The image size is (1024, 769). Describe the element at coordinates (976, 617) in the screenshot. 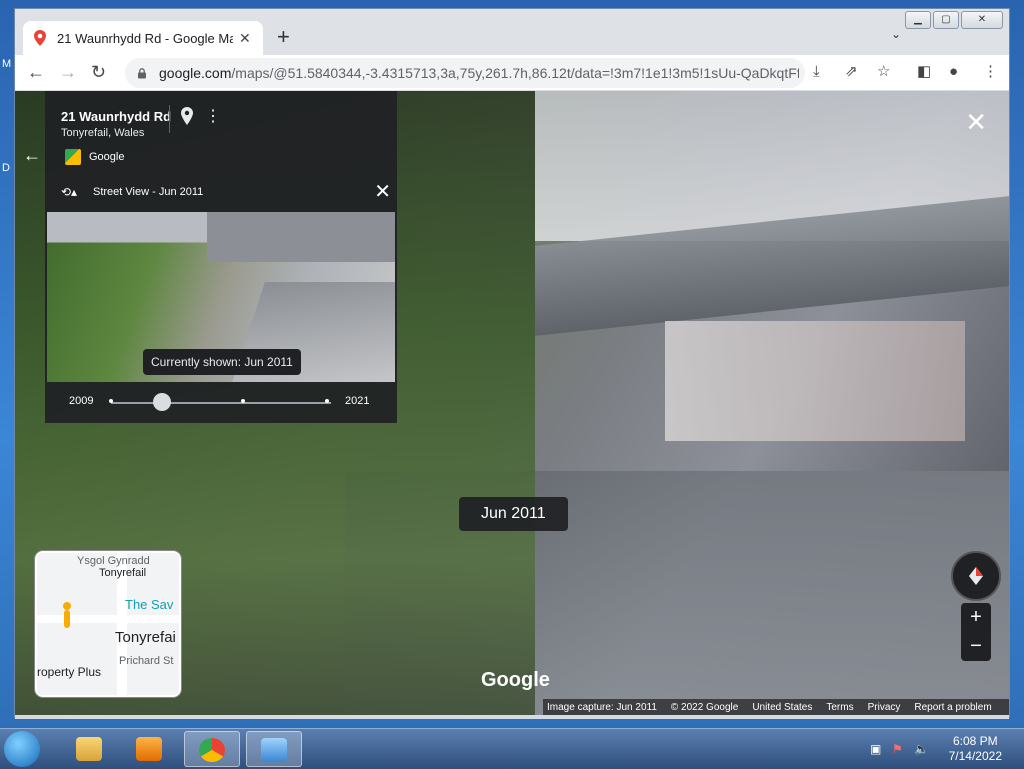

I see `zoom-in-button: +` at that location.